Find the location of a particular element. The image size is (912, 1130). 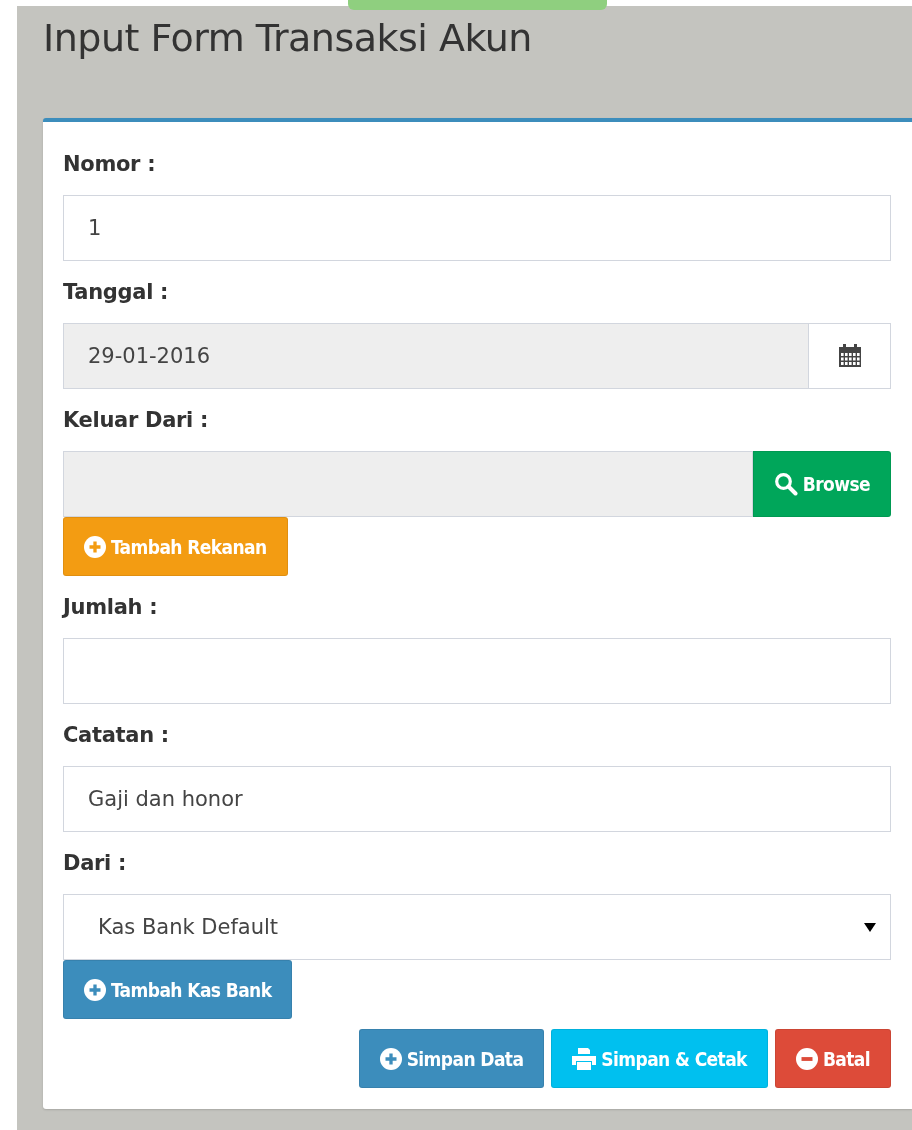

add-button: Tambah Rekanan is located at coordinates (175, 546).